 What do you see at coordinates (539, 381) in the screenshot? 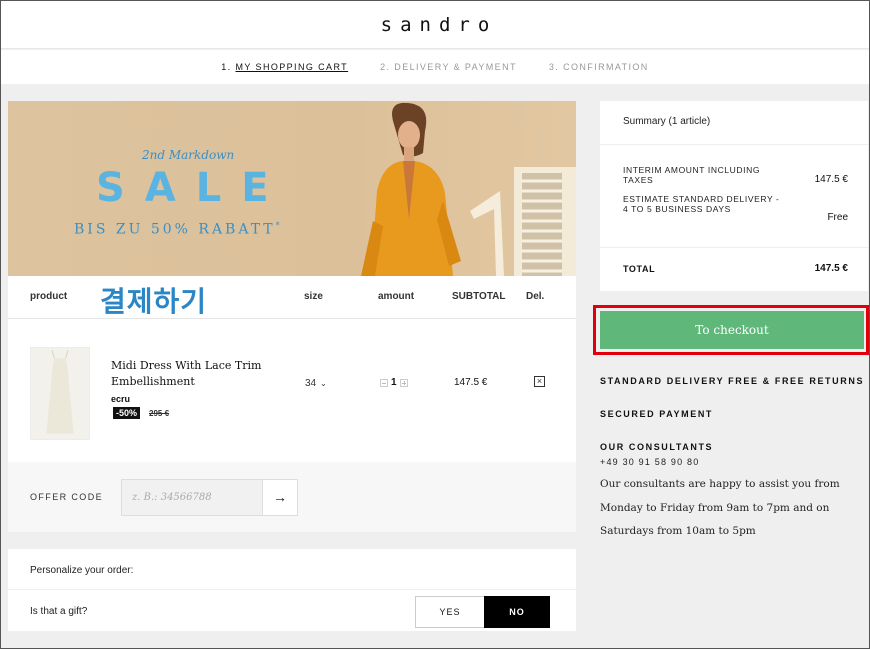
I see `delete-item-button: ×` at bounding box center [539, 381].